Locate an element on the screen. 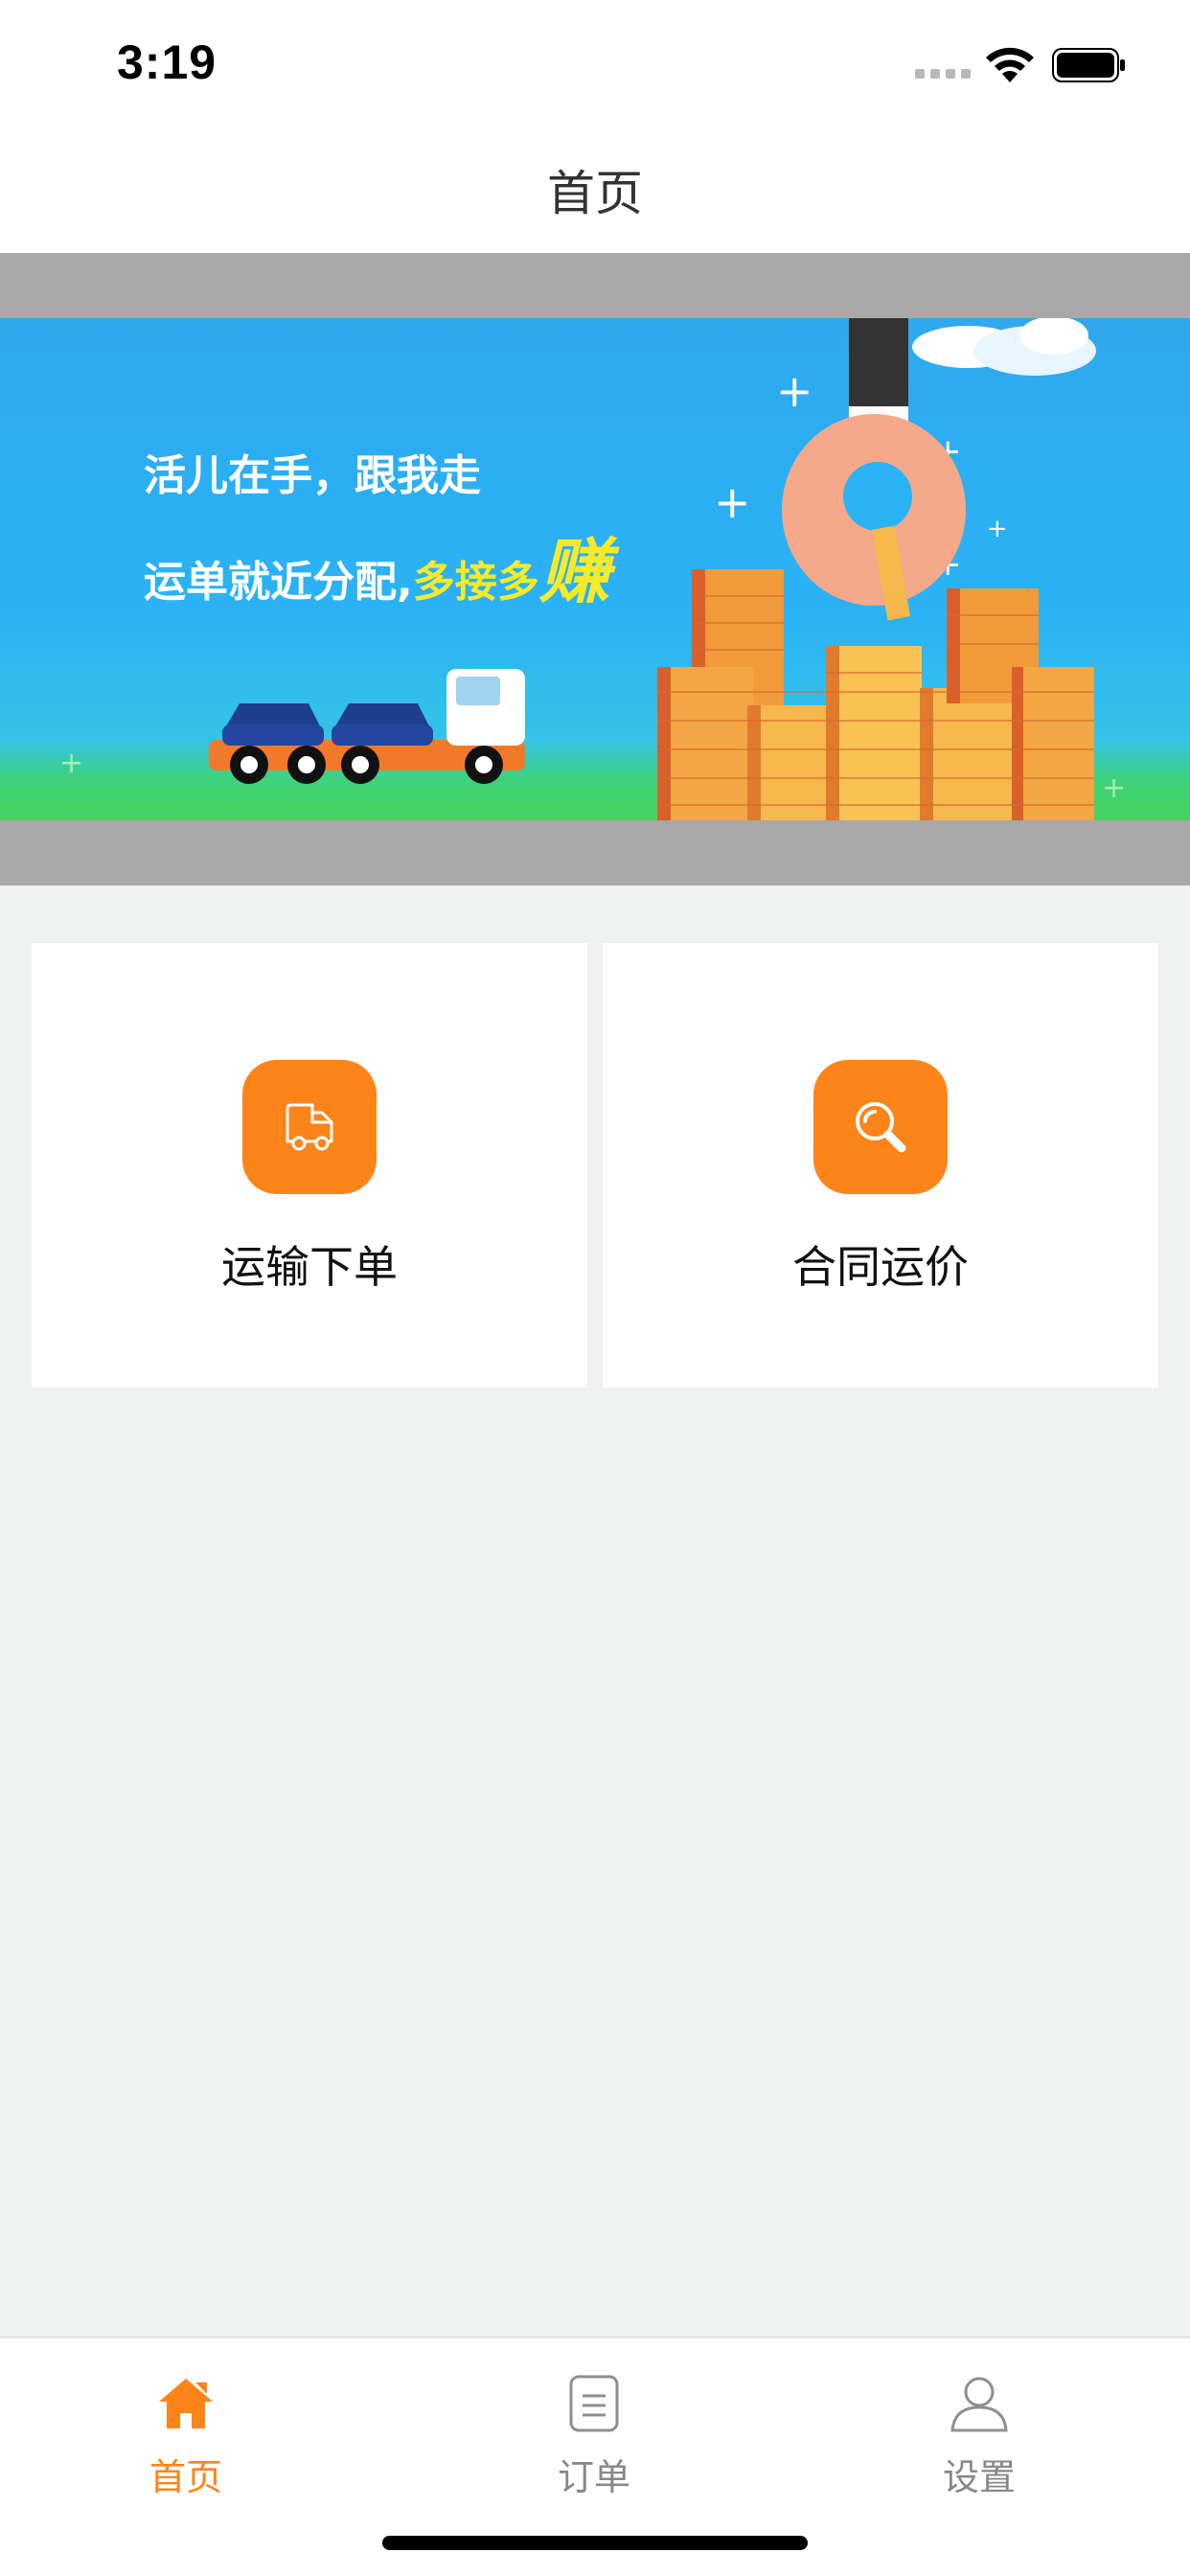 This screenshot has height=2576, width=1190. status-time: 3:19 is located at coordinates (167, 62).